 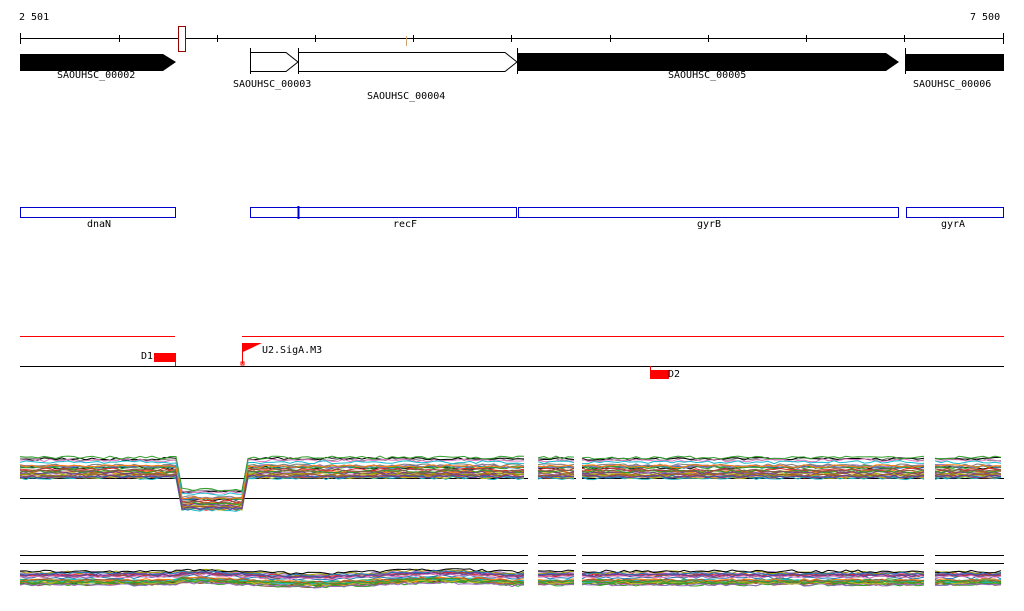 What do you see at coordinates (709, 224) in the screenshot?
I see `gene-name-gyrB: gyrB` at bounding box center [709, 224].